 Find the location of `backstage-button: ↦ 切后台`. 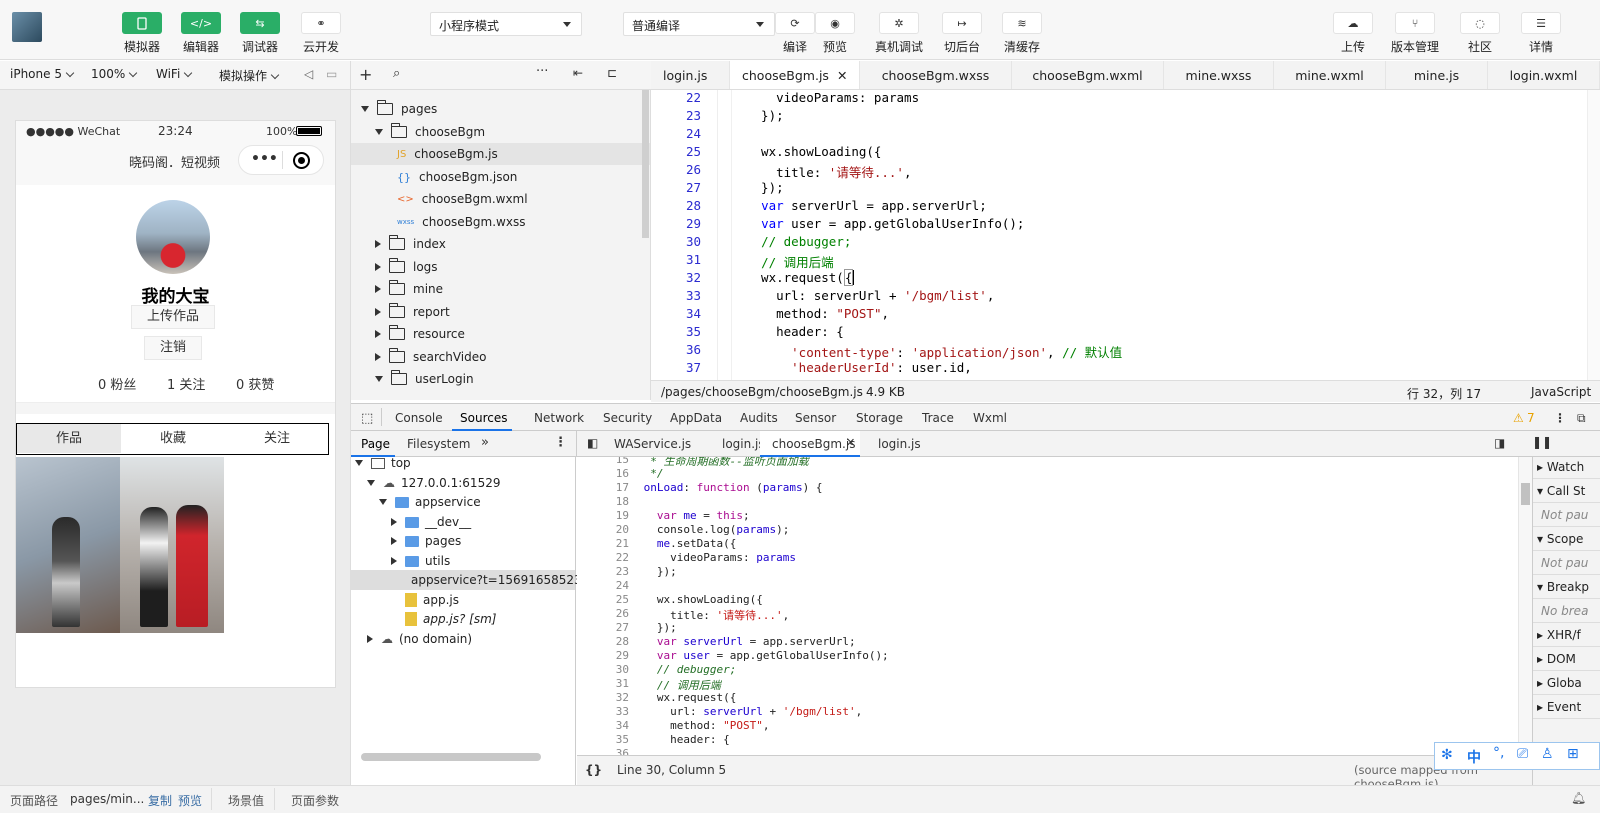

backstage-button: ↦ 切后台 is located at coordinates (962, 33).